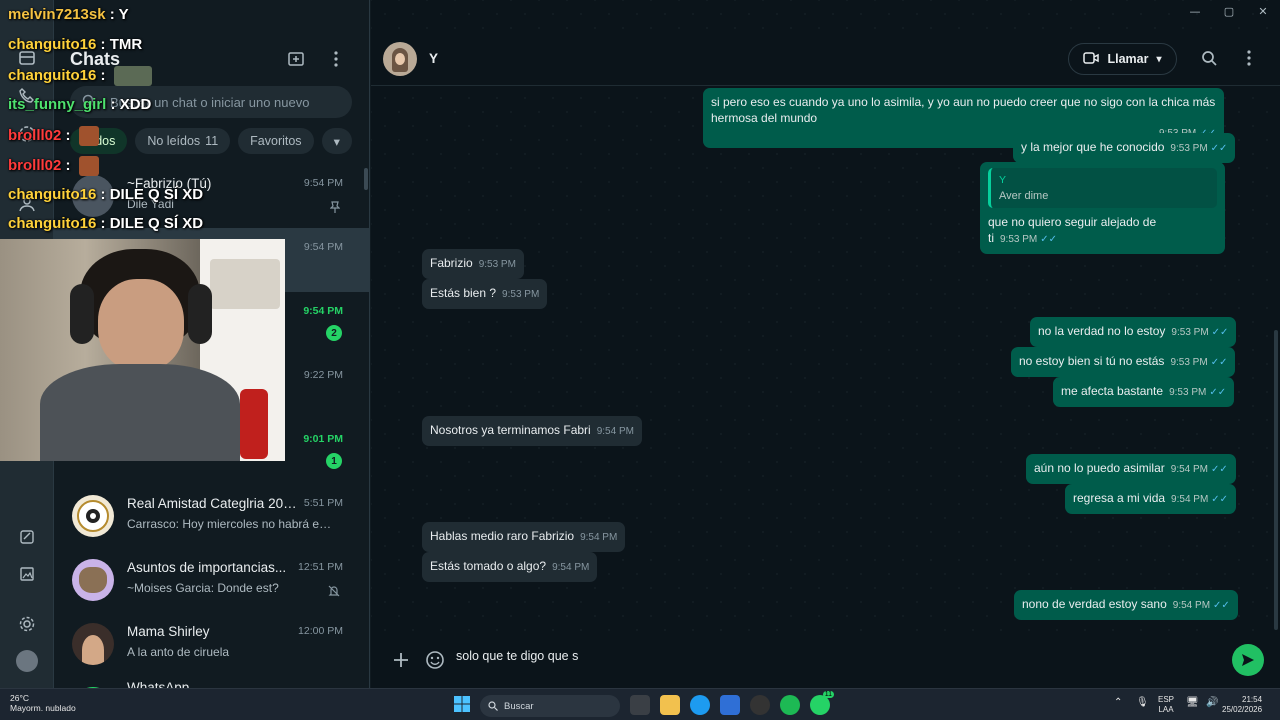  I want to click on profile-avatar, so click(27, 661).